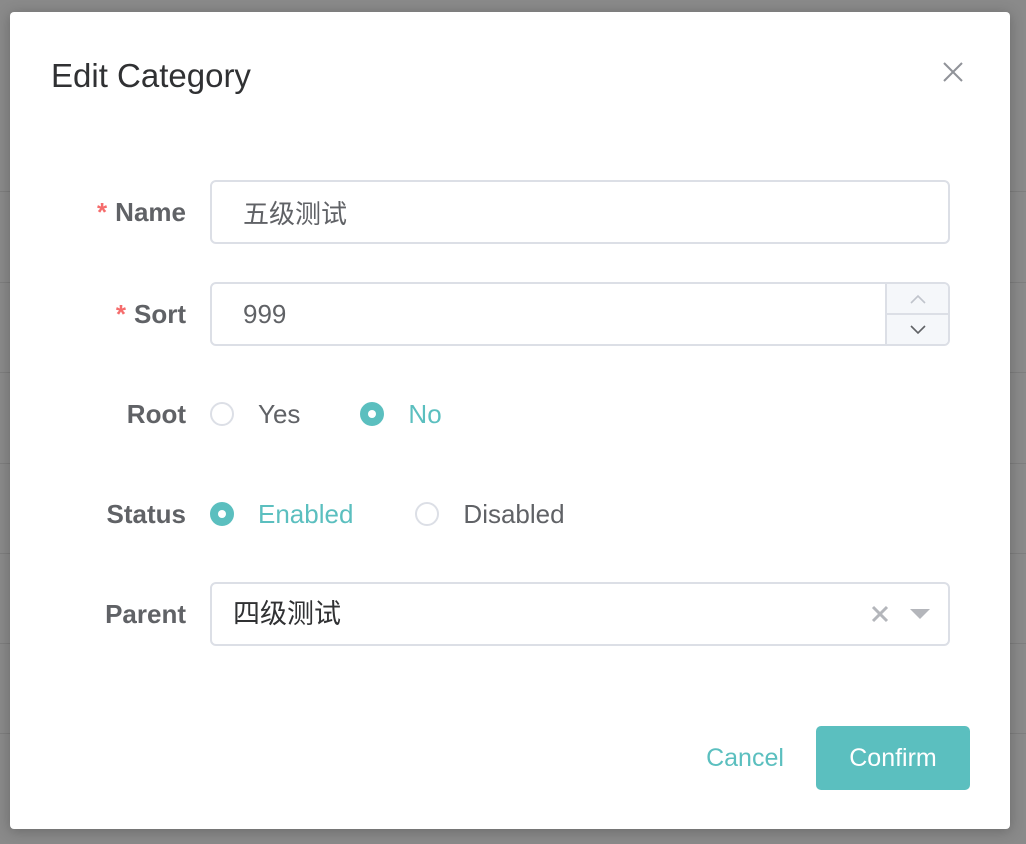 Image resolution: width=1026 pixels, height=844 pixels. What do you see at coordinates (151, 75) in the screenshot?
I see `dialog-title: Edit Category` at bounding box center [151, 75].